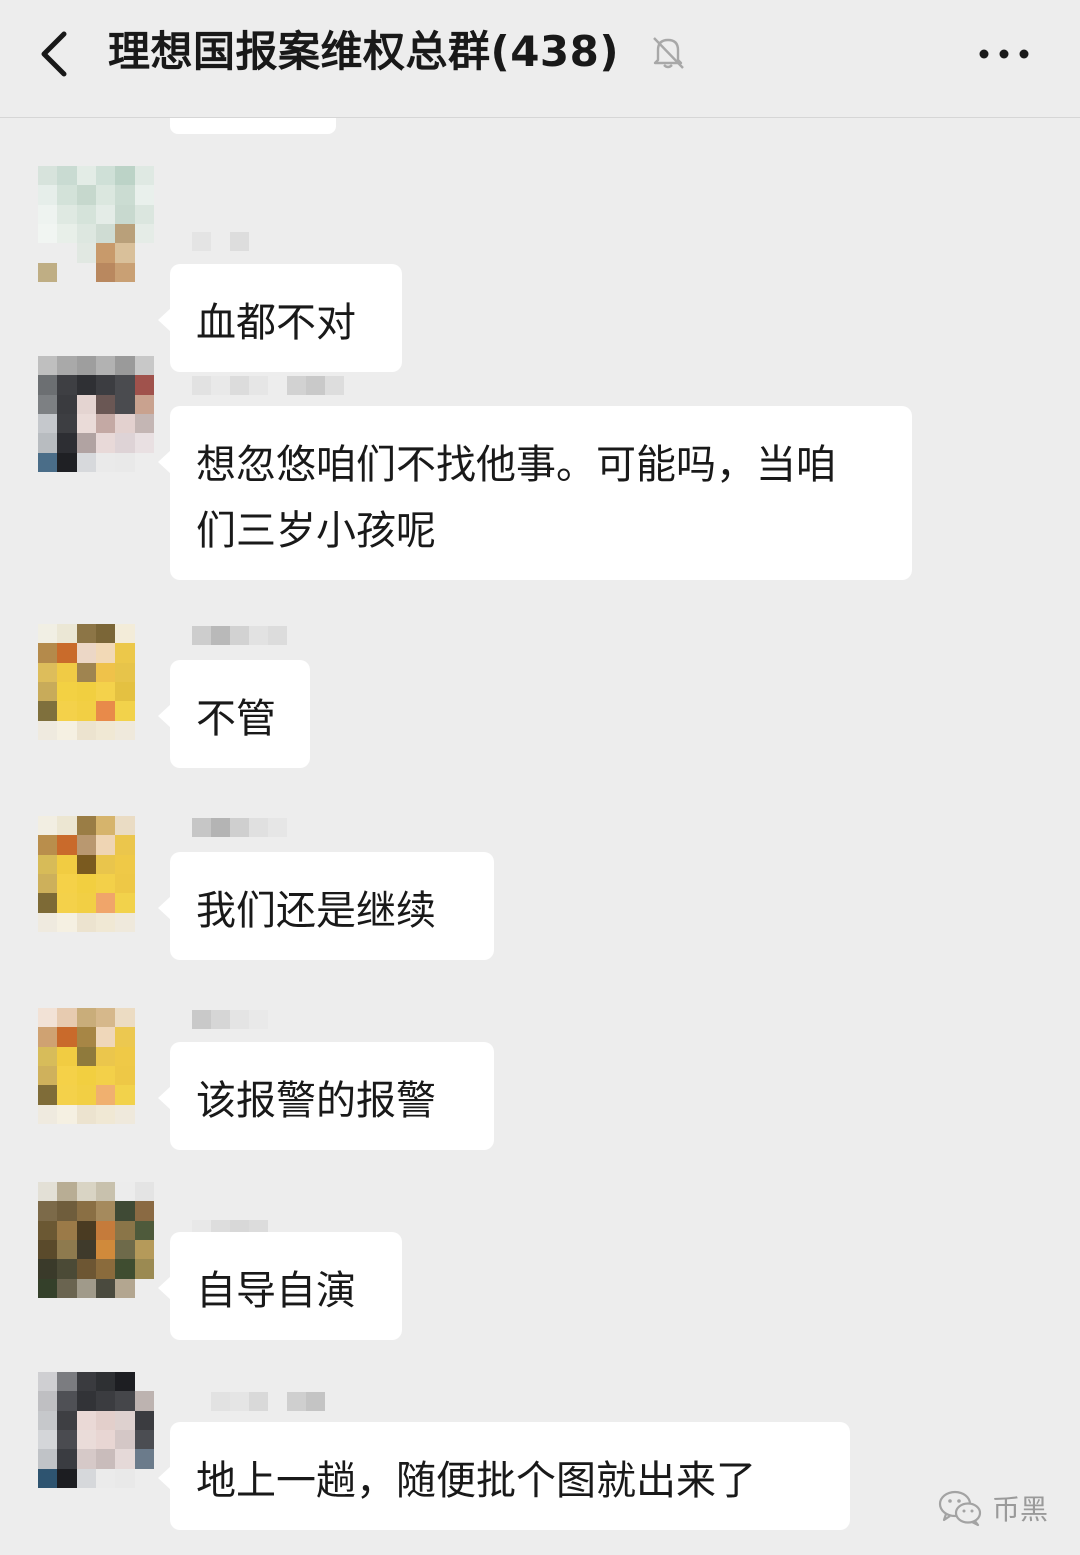 This screenshot has height=1555, width=1080. Describe the element at coordinates (364, 51) in the screenshot. I see `chat-title: 理想国报案维权总群(438)` at that location.